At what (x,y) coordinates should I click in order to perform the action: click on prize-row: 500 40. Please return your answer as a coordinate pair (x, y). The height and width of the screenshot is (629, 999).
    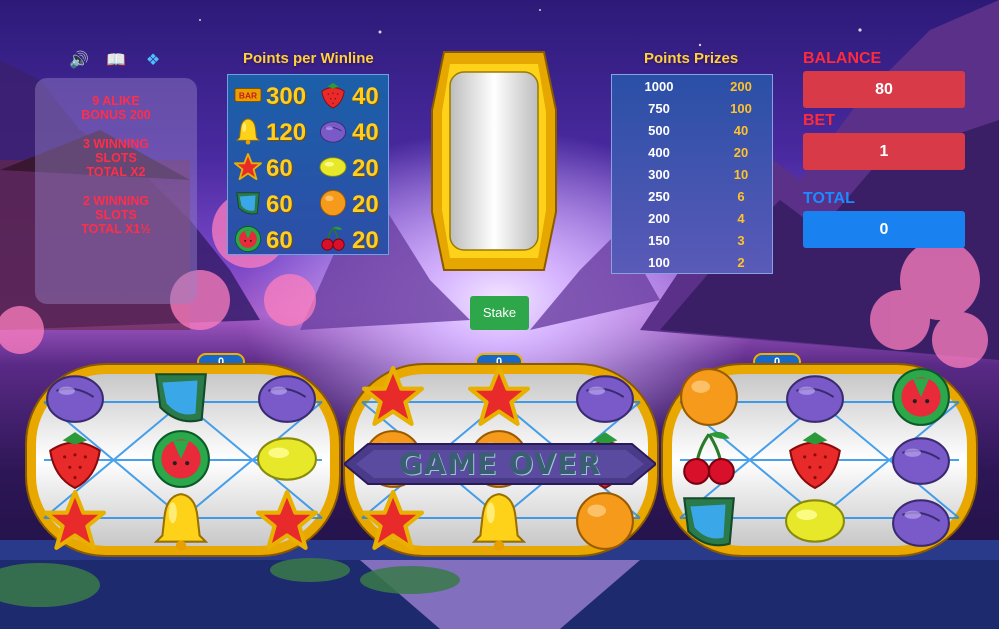
    Looking at the image, I should click on (693, 134).